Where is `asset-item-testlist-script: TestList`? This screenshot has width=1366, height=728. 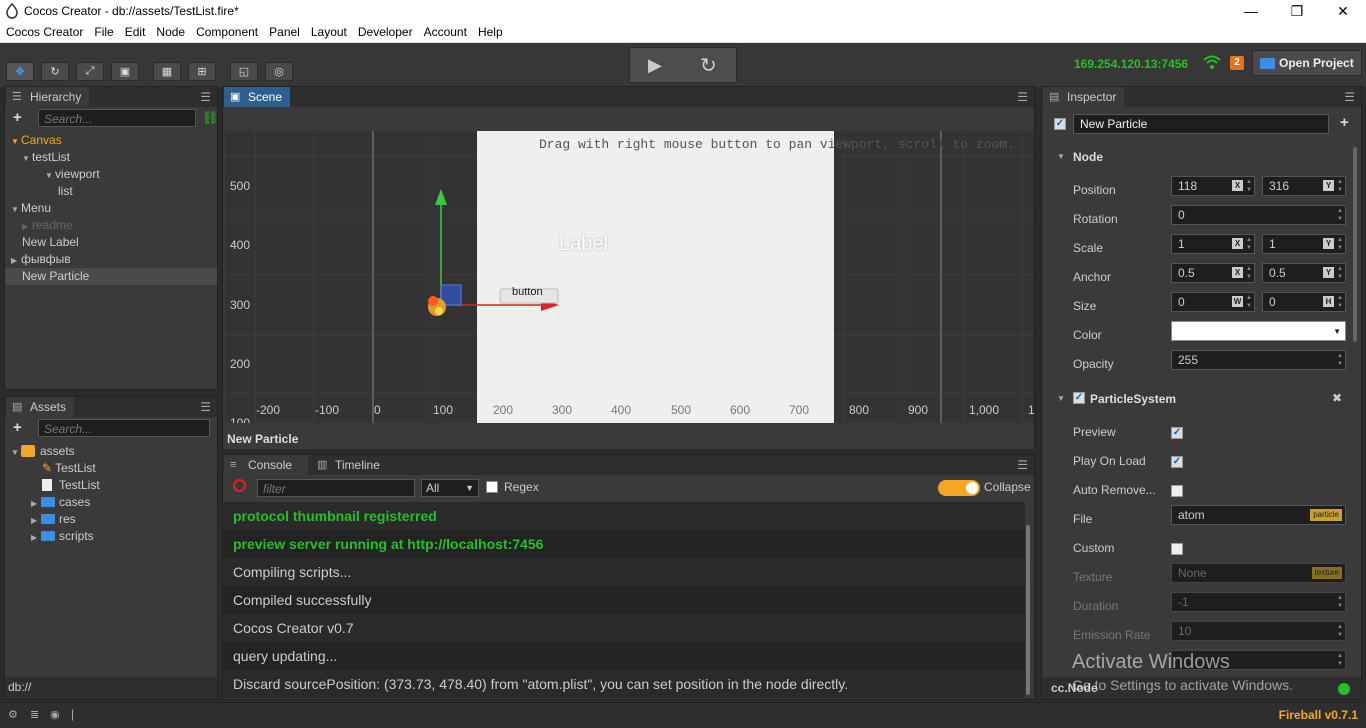
asset-item-testlist-script: TestList is located at coordinates (111, 485).